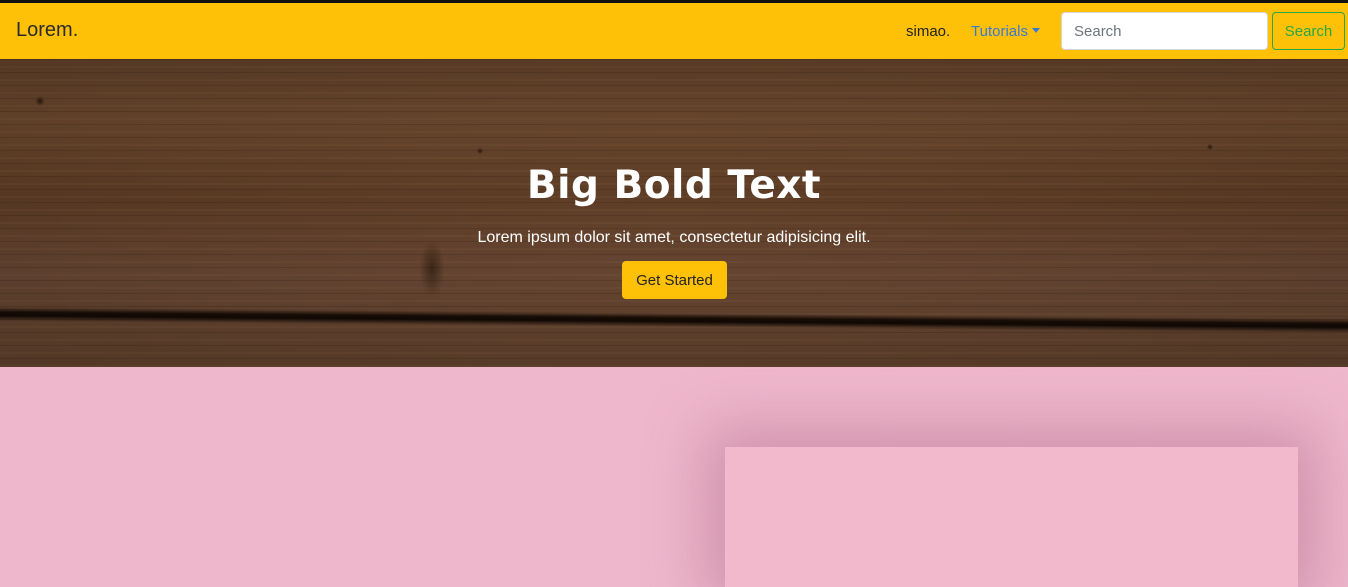 The width and height of the screenshot is (1348, 587). I want to click on content-card, so click(1011, 517).